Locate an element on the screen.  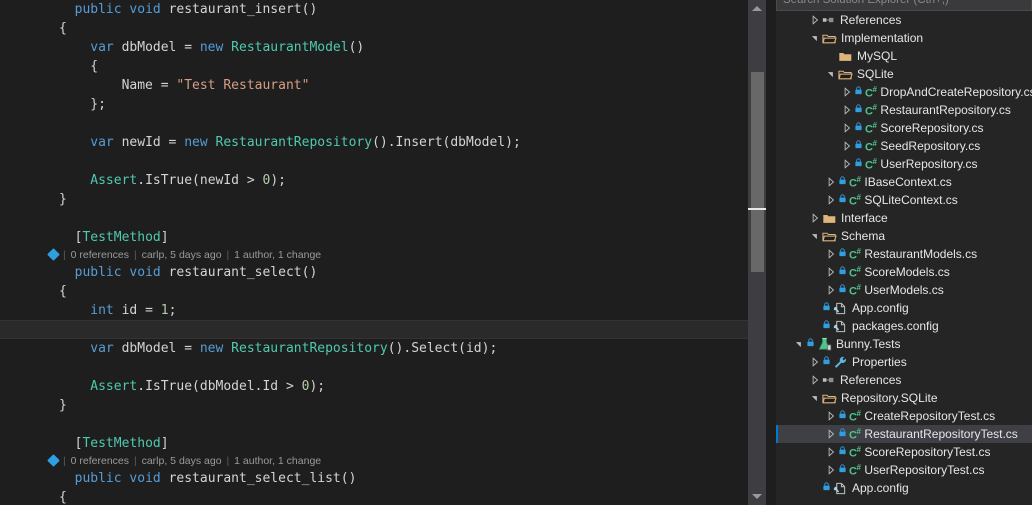
tree-node-userrepository-cs: C# UserRepository.cs is located at coordinates (904, 164).